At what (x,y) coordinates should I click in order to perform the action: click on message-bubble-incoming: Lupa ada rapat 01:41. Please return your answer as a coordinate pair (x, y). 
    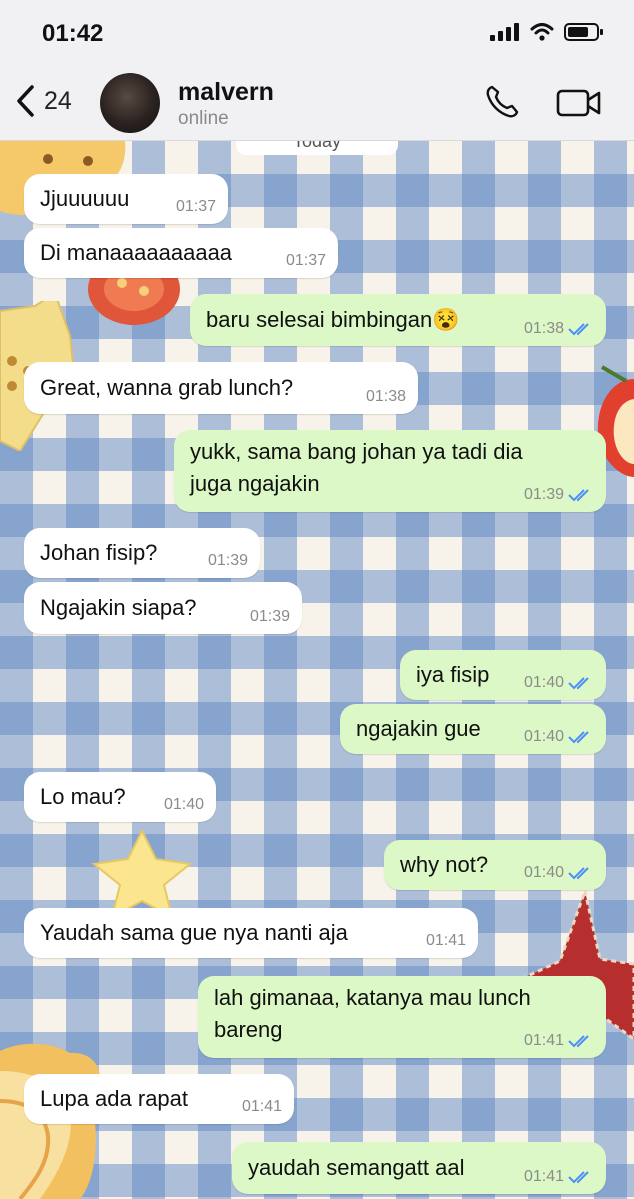
    Looking at the image, I should click on (159, 1099).